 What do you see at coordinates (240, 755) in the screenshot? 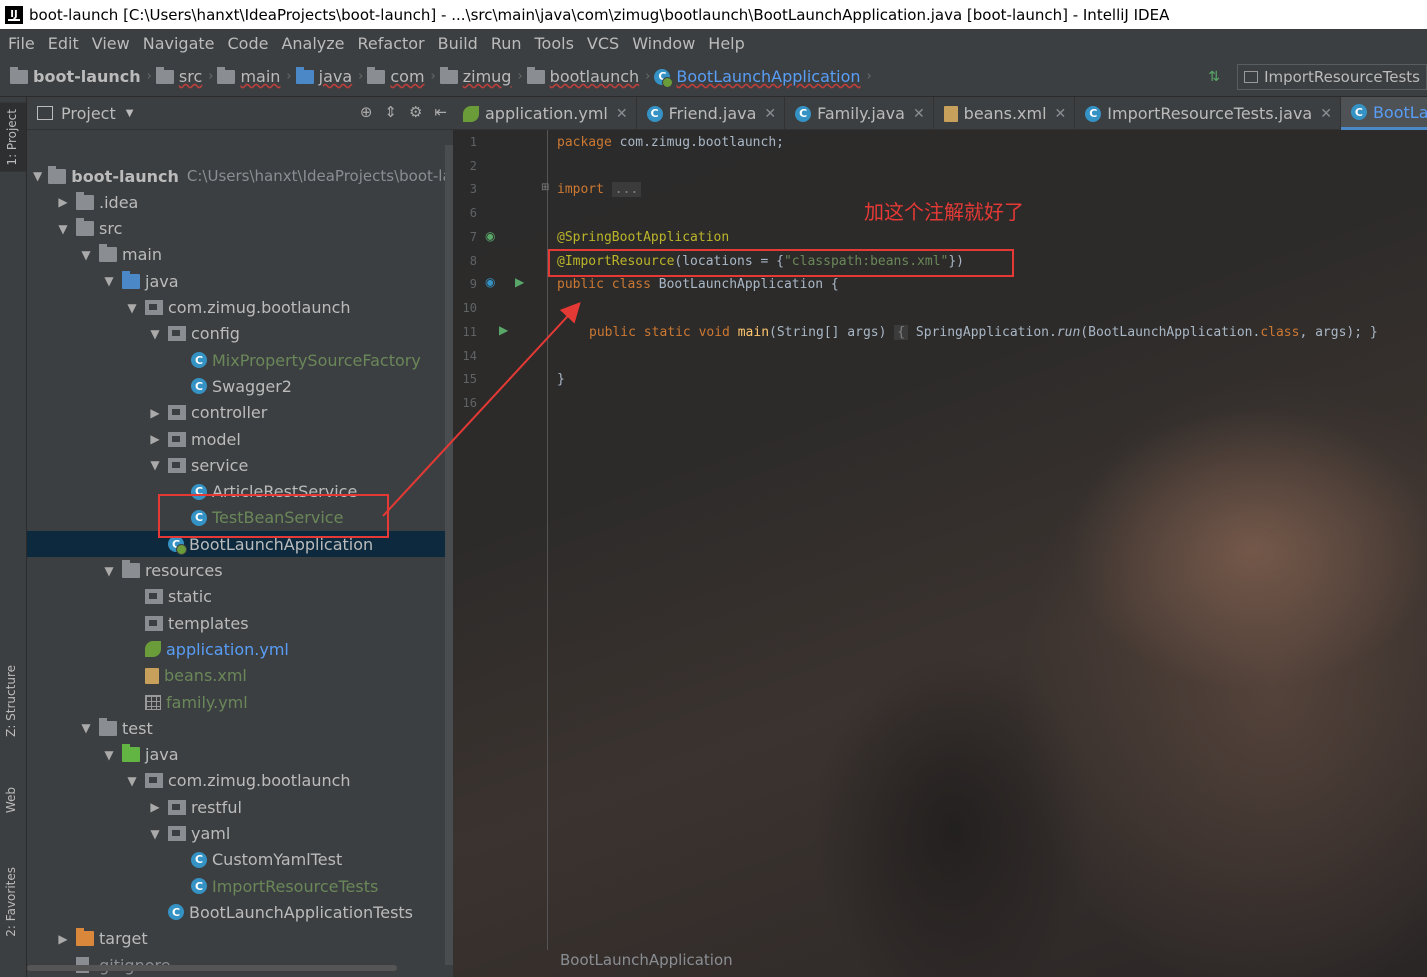
I see `tree-item-java: ▼ java` at bounding box center [240, 755].